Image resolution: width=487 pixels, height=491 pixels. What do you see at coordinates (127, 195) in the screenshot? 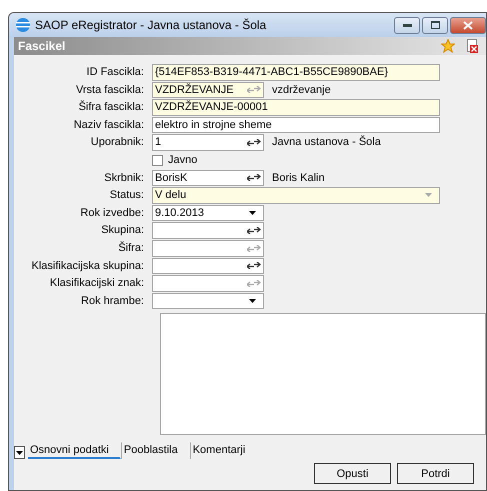
I see `field-label: Status:` at bounding box center [127, 195].